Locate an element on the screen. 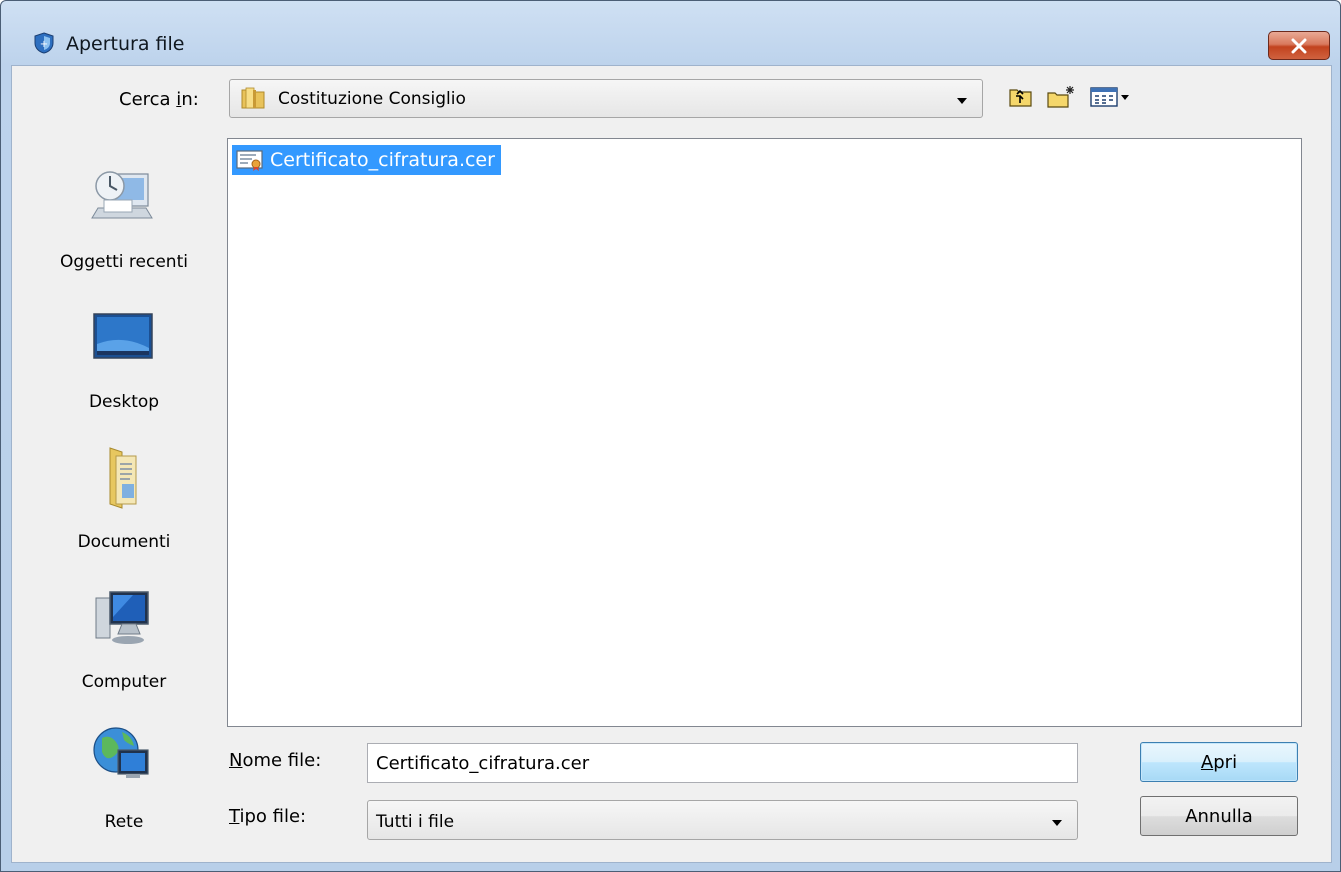  place-label: Documenti is located at coordinates (124, 542).